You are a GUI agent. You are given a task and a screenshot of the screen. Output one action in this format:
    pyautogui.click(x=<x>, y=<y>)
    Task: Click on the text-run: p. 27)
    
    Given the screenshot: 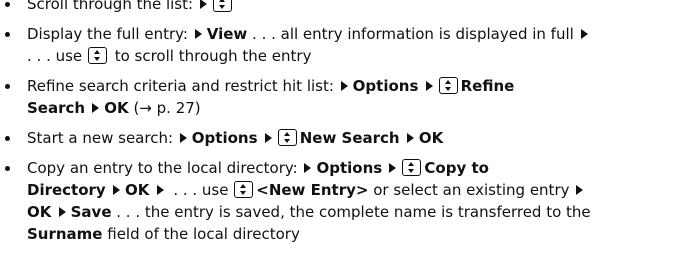 What is the action you would take?
    pyautogui.click(x=176, y=108)
    